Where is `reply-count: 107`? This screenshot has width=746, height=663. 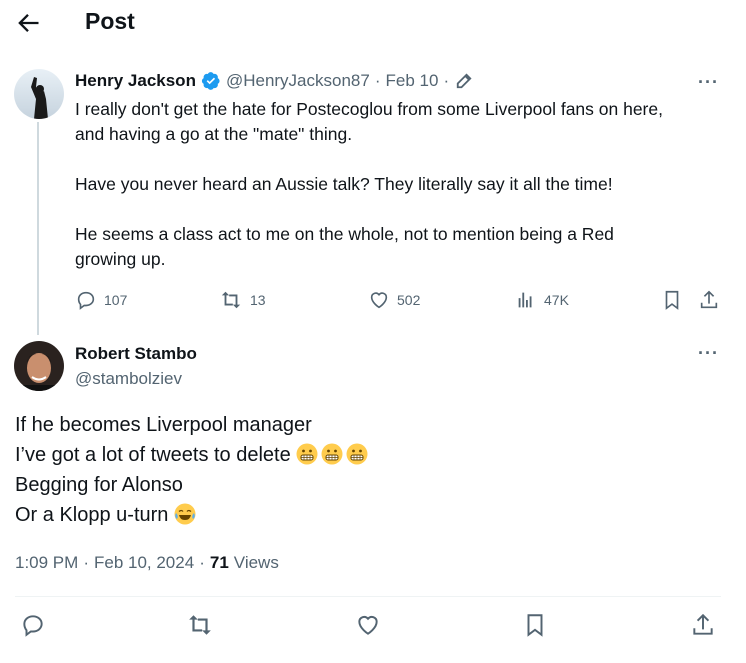
reply-count: 107 is located at coordinates (116, 300).